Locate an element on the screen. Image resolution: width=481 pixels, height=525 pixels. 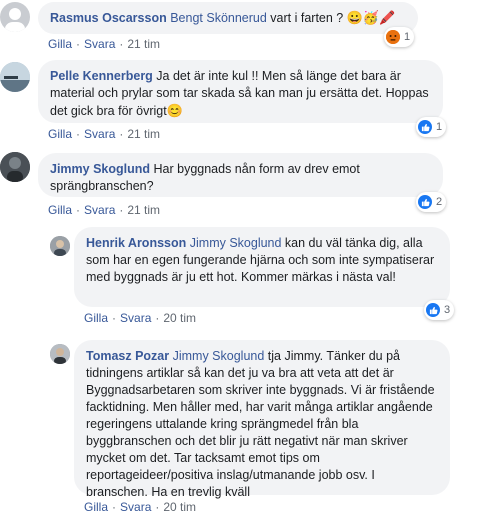
reaction-badge: 3 is located at coordinates (439, 310).